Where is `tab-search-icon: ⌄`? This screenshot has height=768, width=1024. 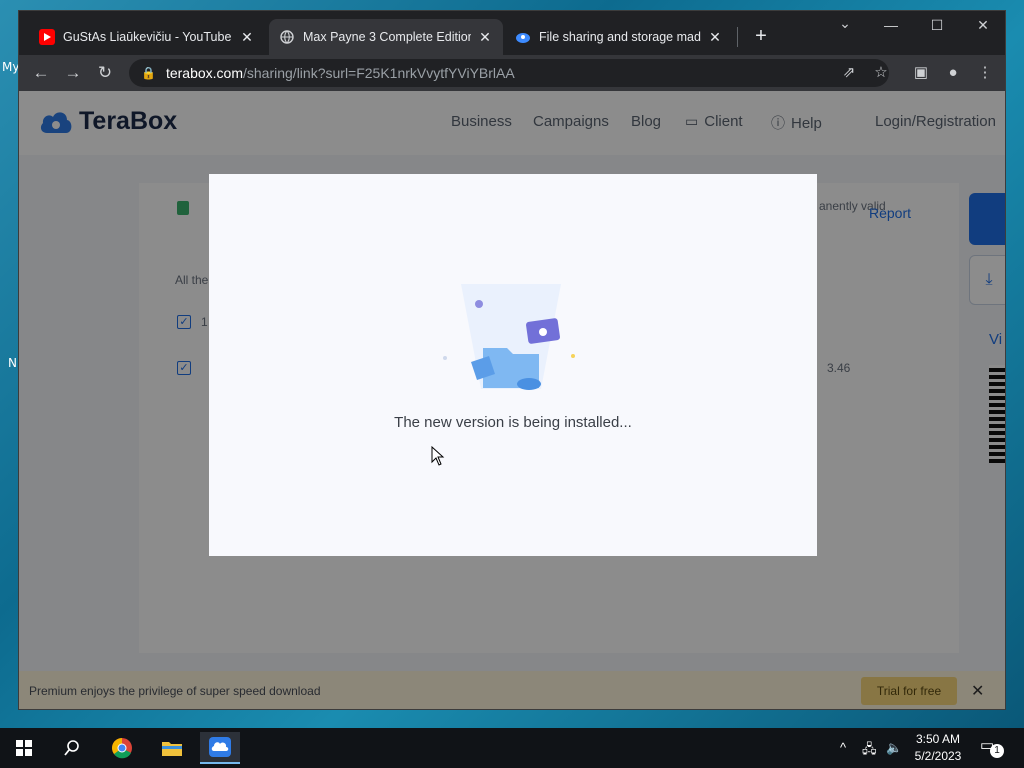 tab-search-icon: ⌄ is located at coordinates (845, 23).